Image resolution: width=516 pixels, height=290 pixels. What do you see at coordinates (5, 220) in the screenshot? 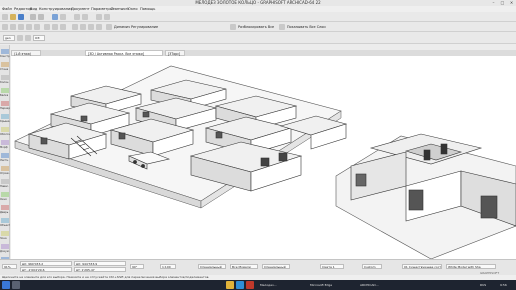
I see `tool-13-icon` at bounding box center [5, 220].